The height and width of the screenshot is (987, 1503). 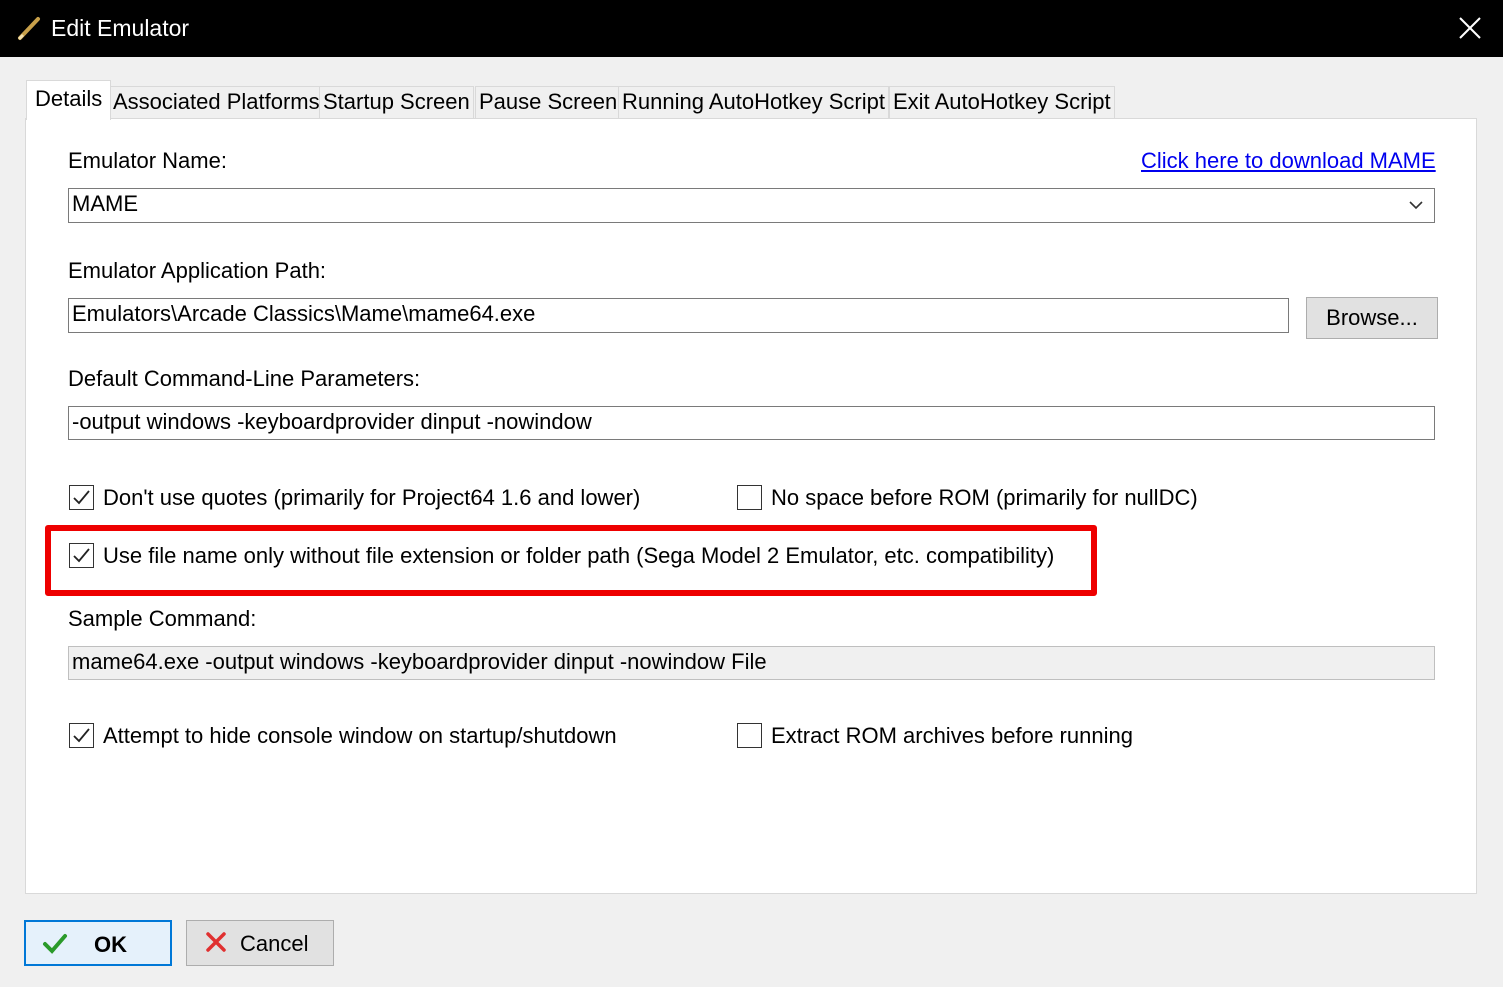 I want to click on extract-rom-label: Extract ROM archives before running, so click(x=952, y=735).